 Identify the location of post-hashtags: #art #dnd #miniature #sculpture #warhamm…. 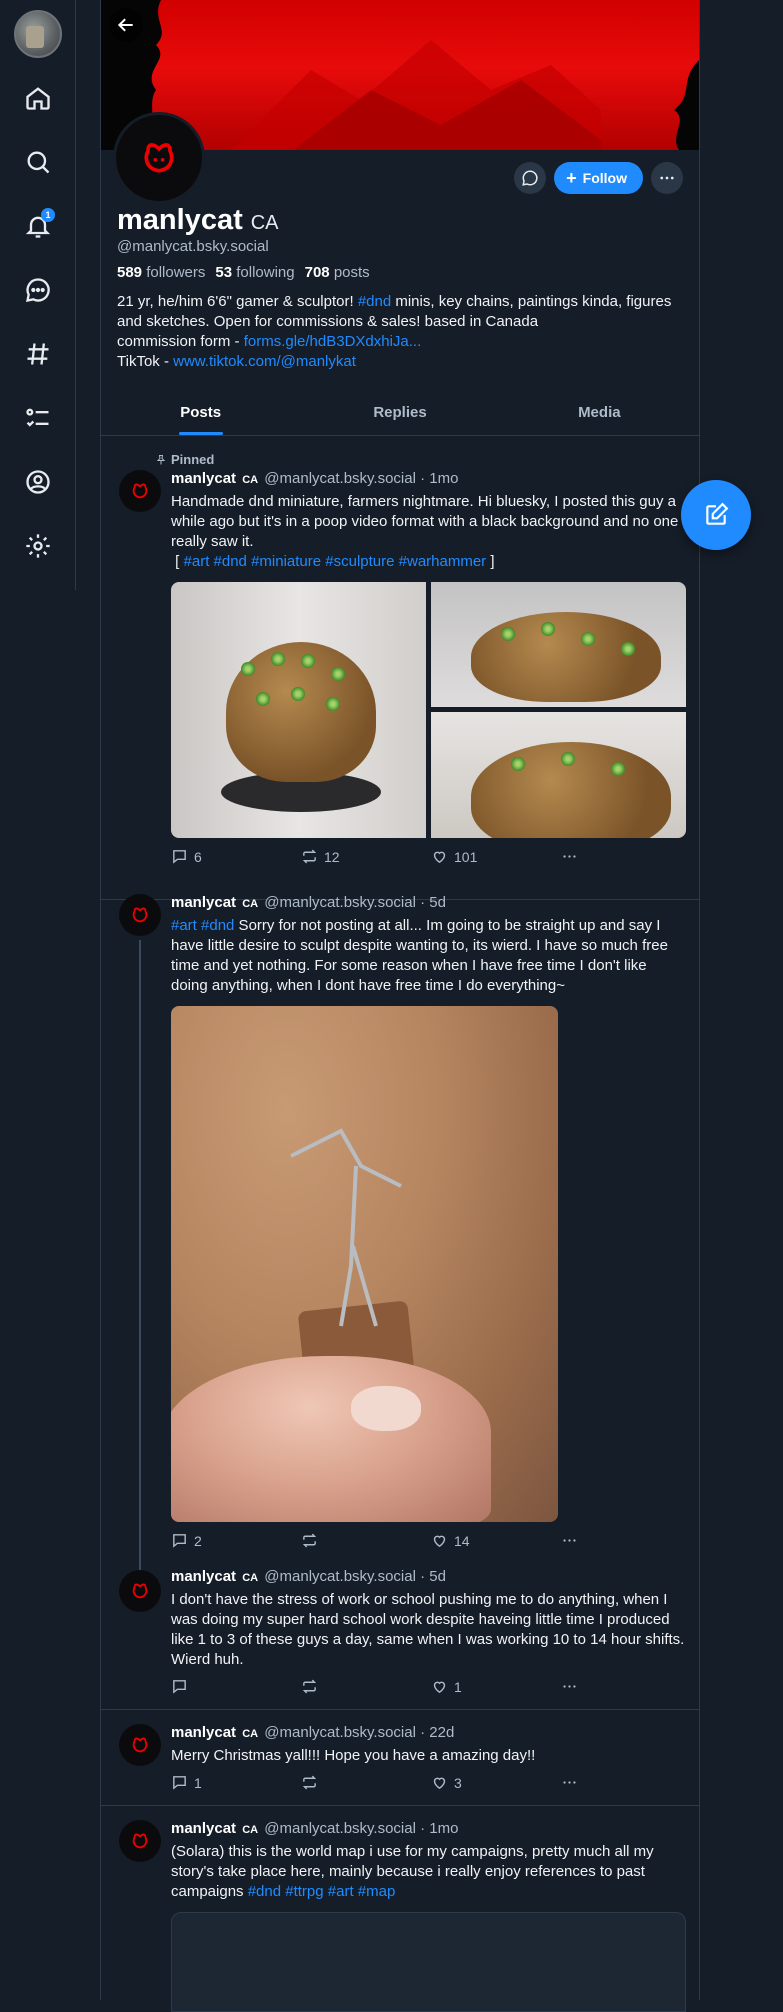
(335, 561).